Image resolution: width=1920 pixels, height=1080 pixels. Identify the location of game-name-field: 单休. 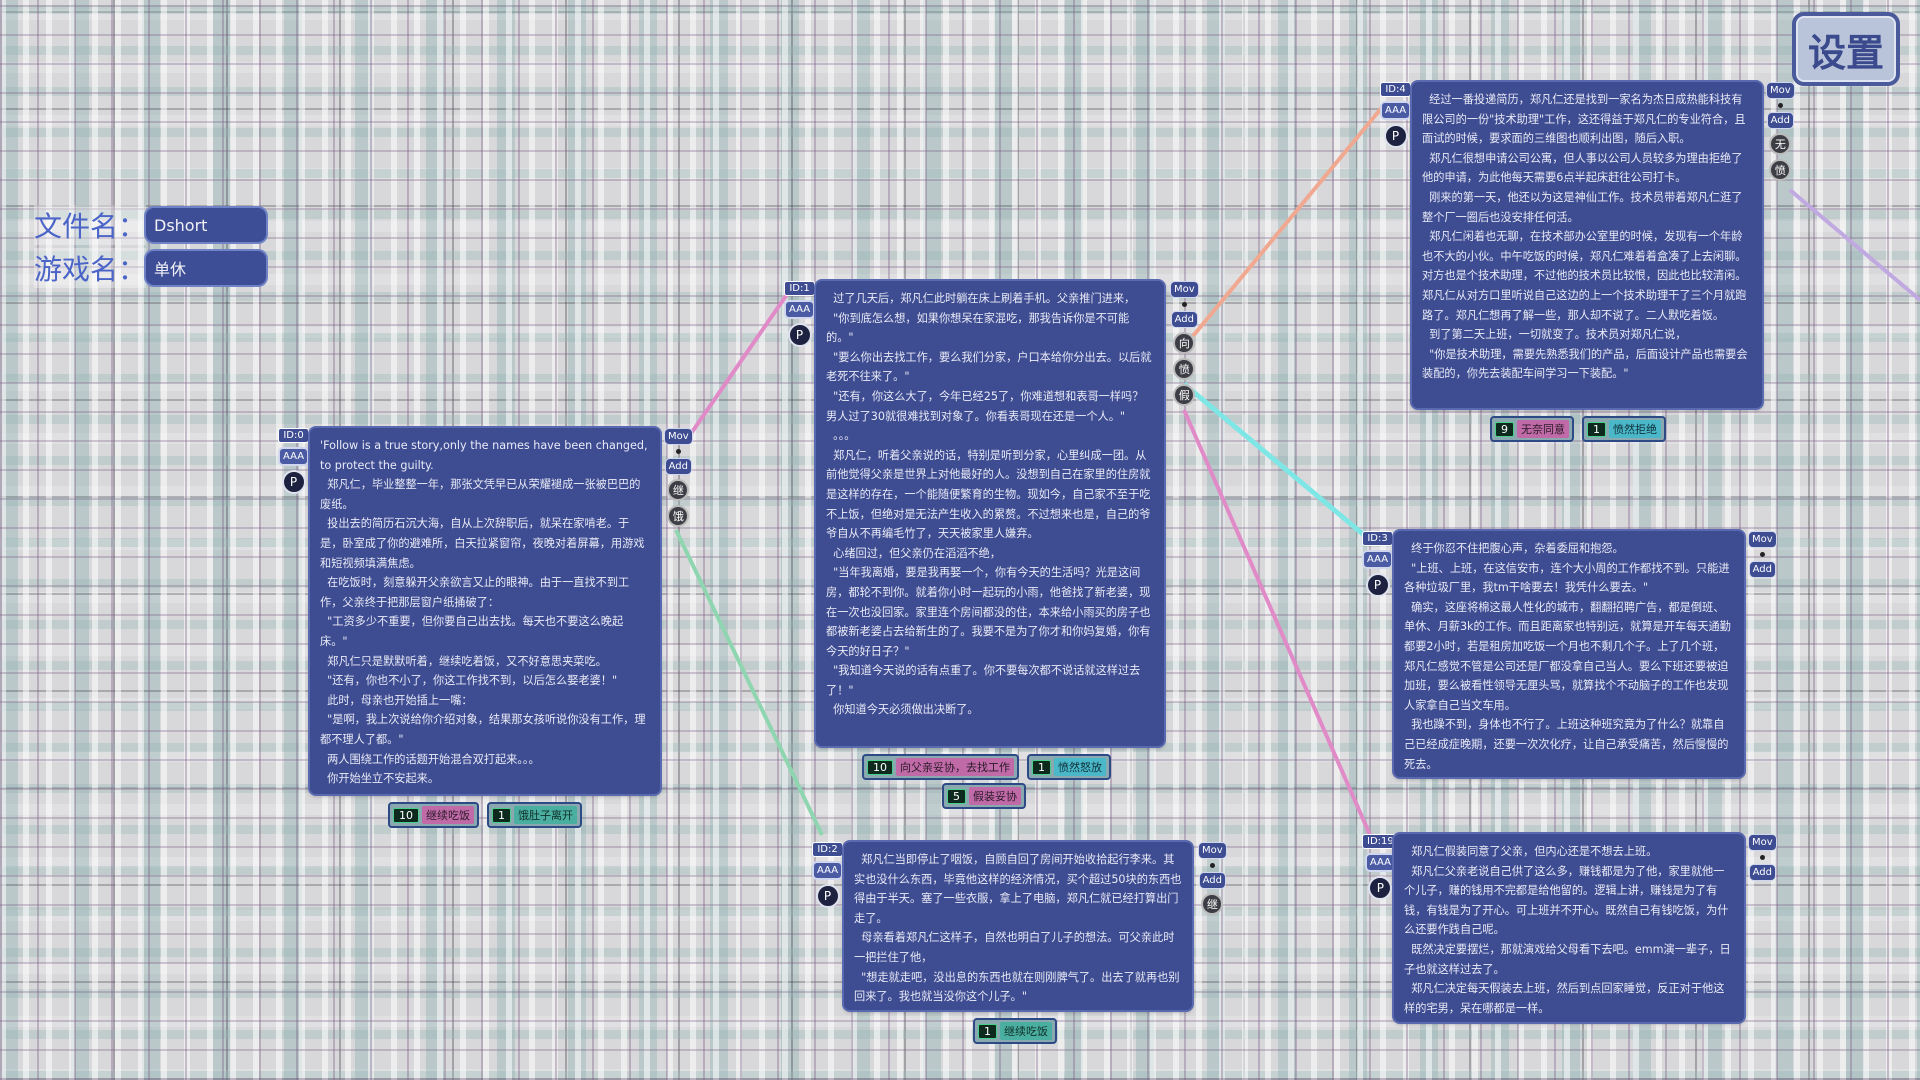
(206, 268).